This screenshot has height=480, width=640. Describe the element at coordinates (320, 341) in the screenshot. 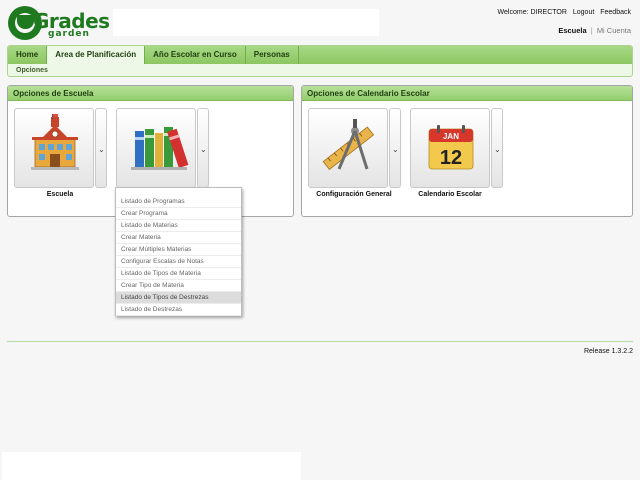

I see `footer-divider` at that location.